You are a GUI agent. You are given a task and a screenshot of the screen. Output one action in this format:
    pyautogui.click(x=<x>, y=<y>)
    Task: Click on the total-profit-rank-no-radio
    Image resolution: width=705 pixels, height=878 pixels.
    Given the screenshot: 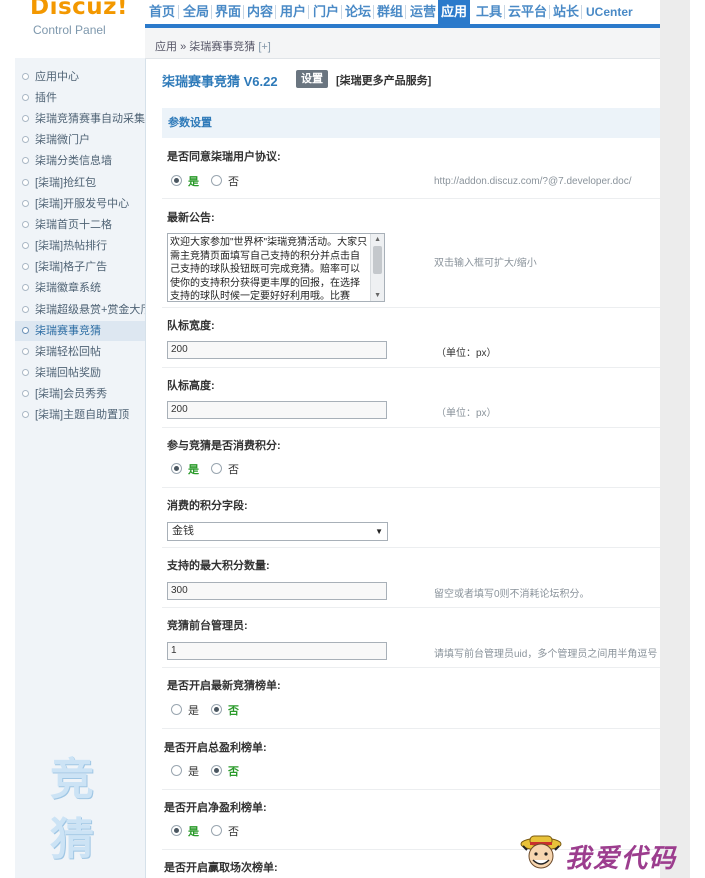 What is the action you would take?
    pyautogui.click(x=216, y=770)
    